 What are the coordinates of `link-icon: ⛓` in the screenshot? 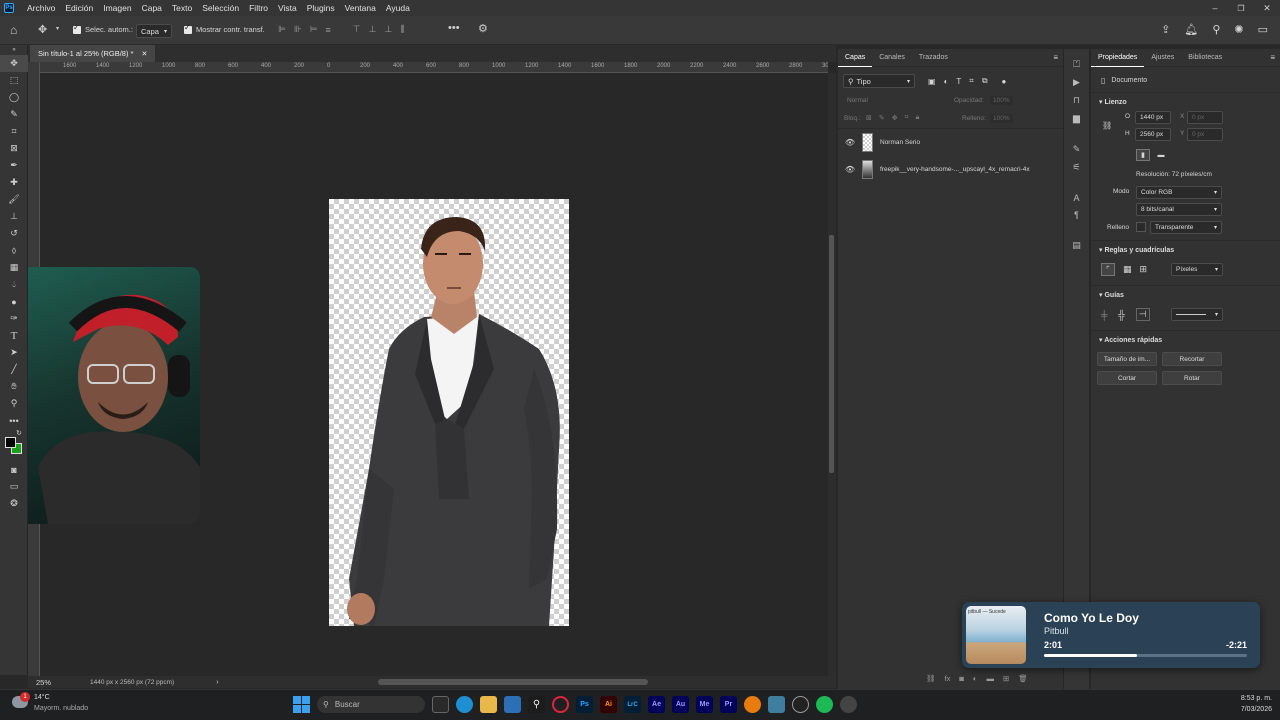 It's located at (931, 678).